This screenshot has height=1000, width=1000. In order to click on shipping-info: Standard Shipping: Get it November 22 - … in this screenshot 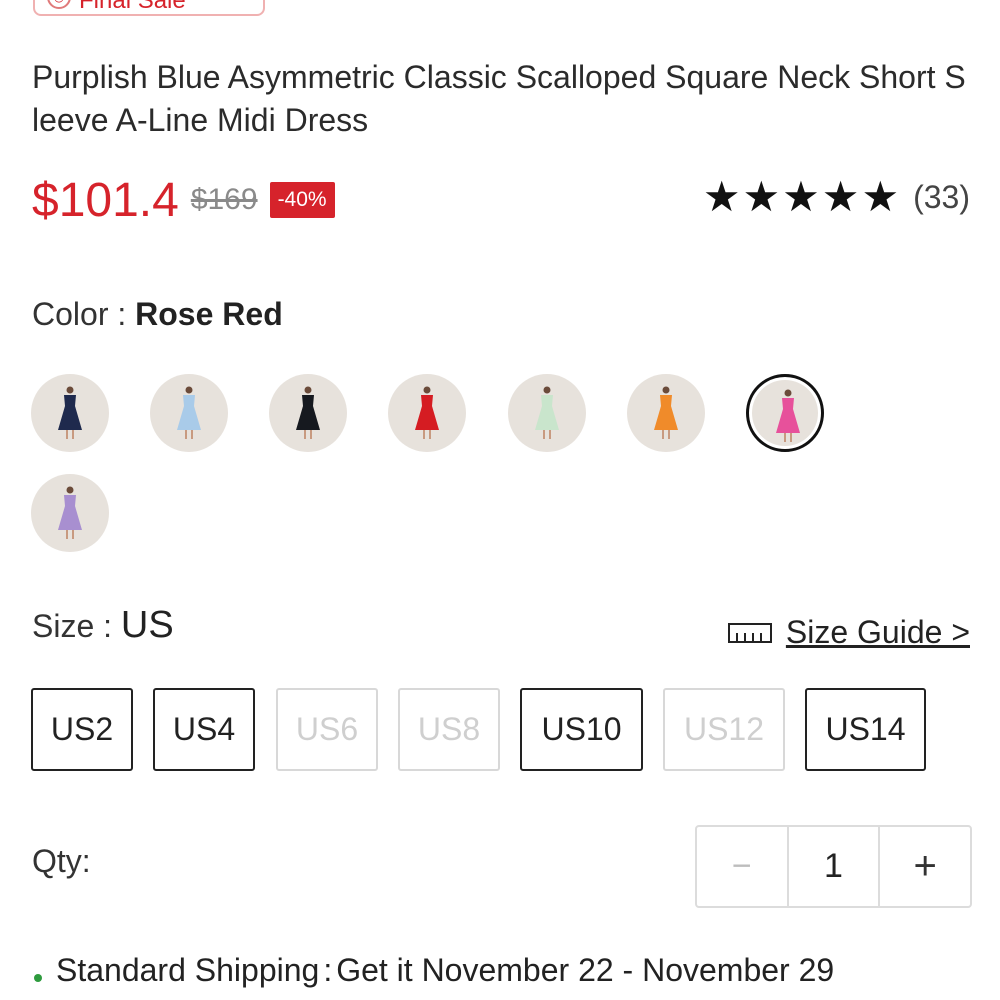, I will do `click(434, 970)`.